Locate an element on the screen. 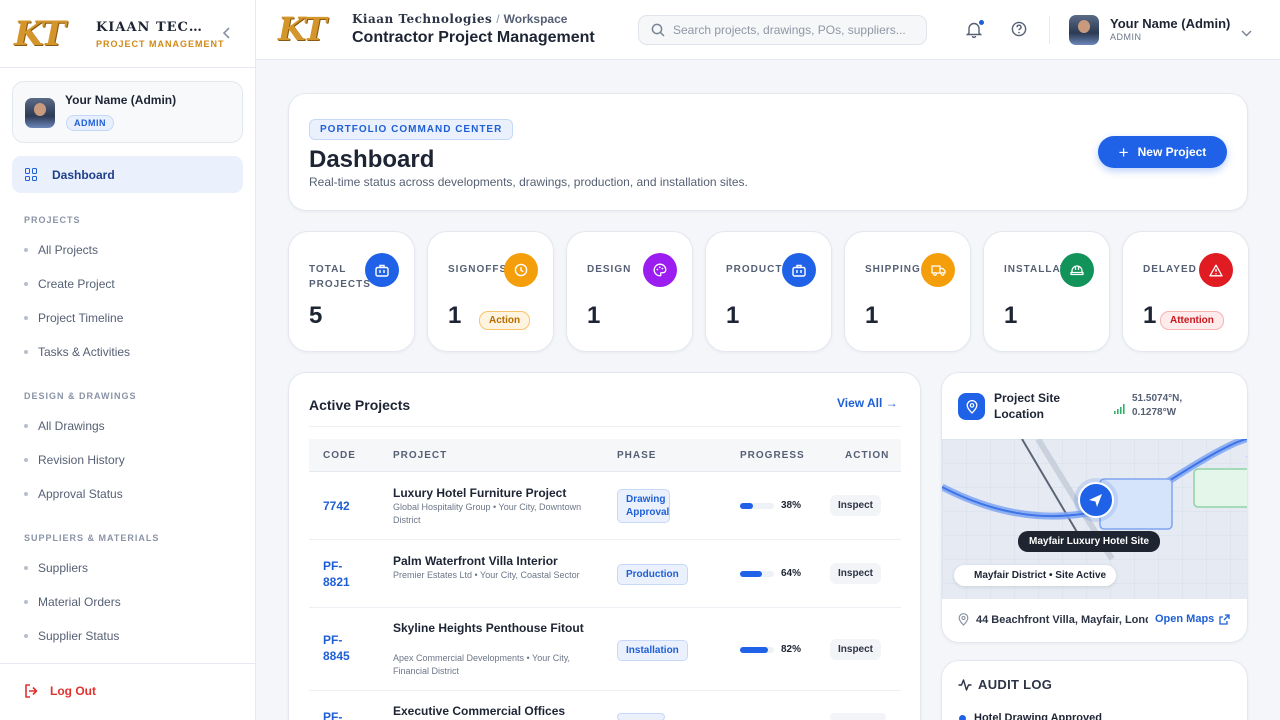 The image size is (1280, 720). action-badge: Action is located at coordinates (505, 320).